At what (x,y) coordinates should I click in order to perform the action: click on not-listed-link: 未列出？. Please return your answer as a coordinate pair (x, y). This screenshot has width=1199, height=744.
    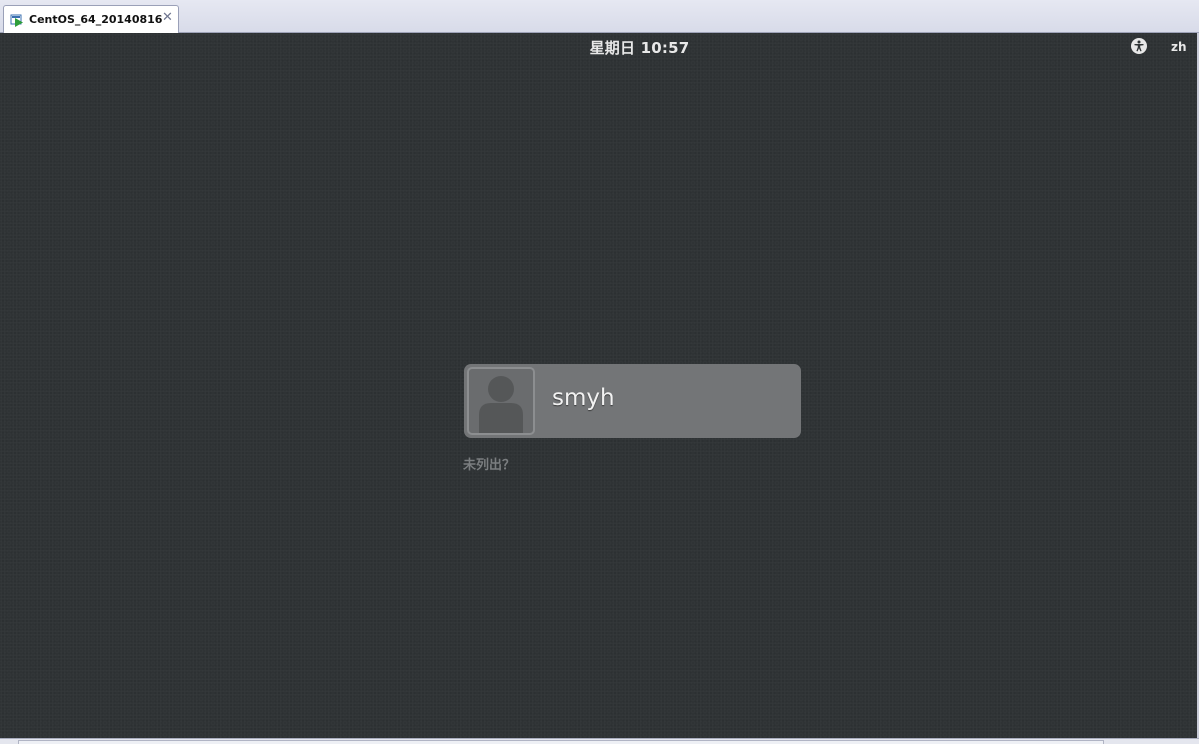
    Looking at the image, I should click on (489, 463).